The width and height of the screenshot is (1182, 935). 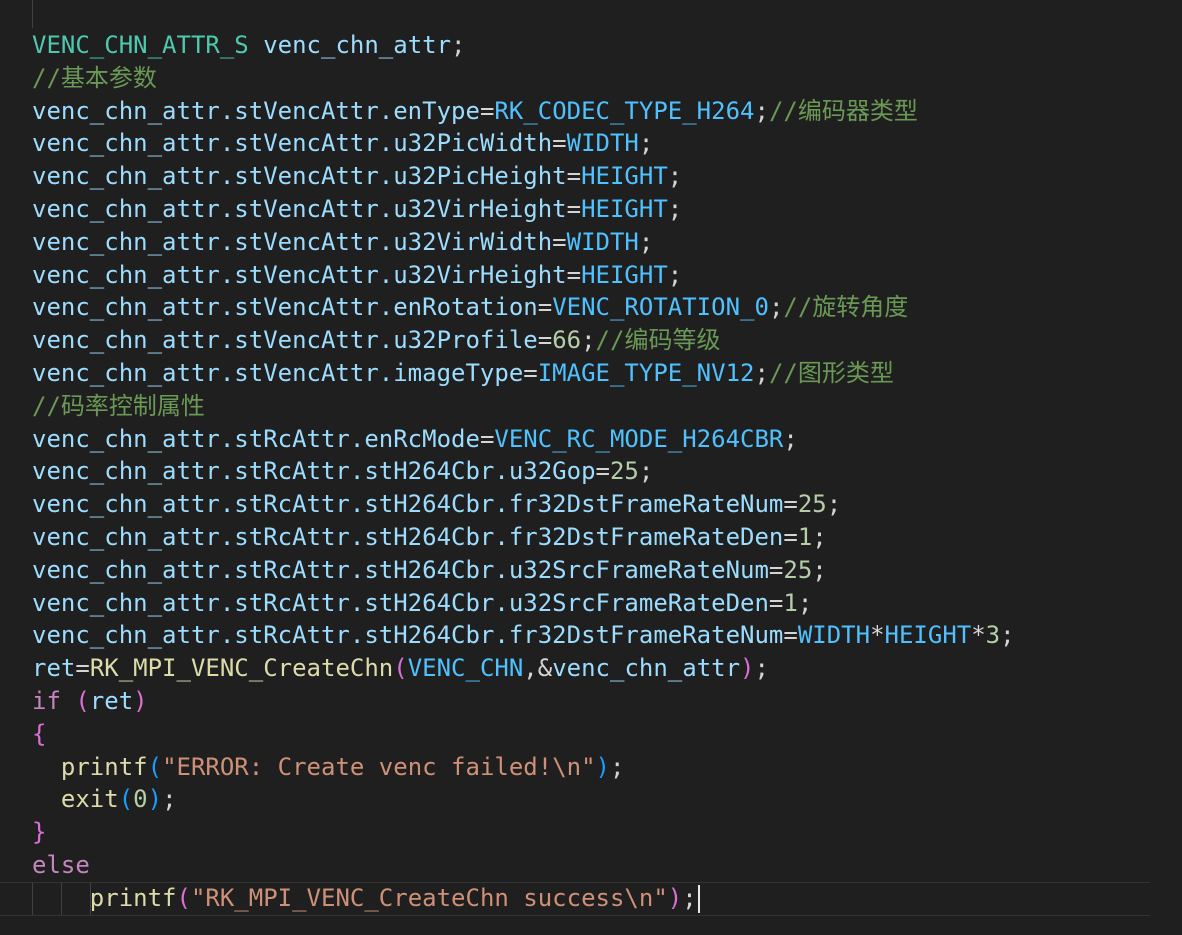 I want to click on code-token: if, so click(x=54, y=700).